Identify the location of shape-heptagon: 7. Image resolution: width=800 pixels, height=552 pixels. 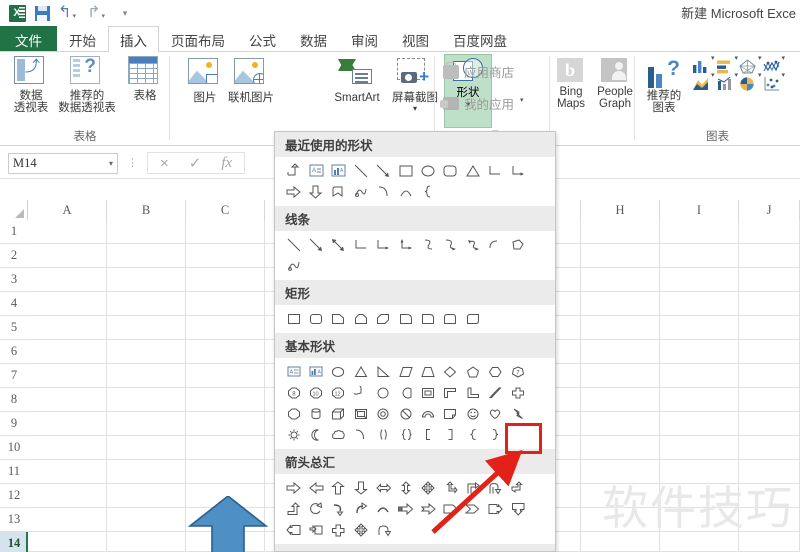
(518, 371).